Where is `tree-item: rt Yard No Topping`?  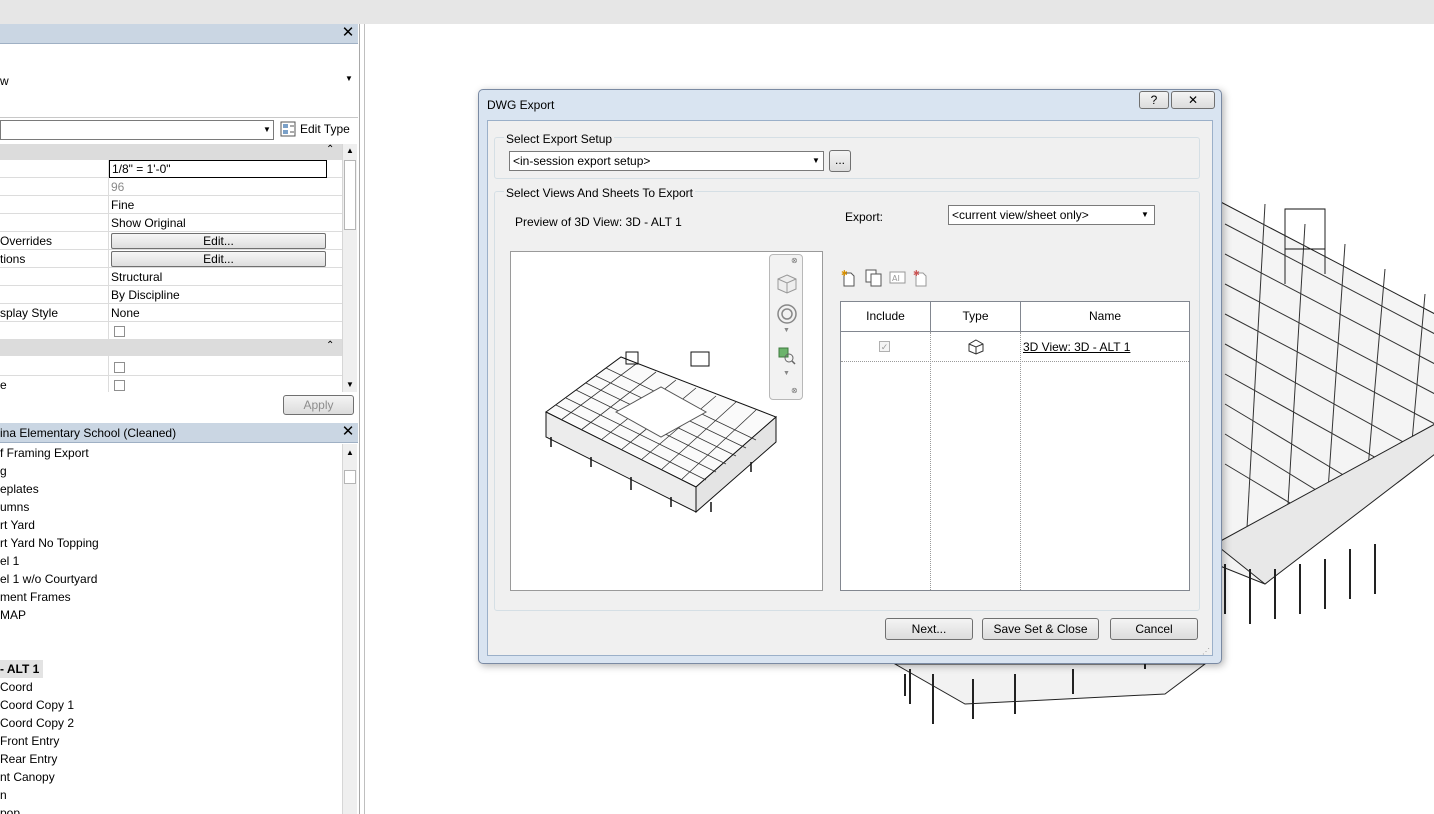 tree-item: rt Yard No Topping is located at coordinates (49, 543).